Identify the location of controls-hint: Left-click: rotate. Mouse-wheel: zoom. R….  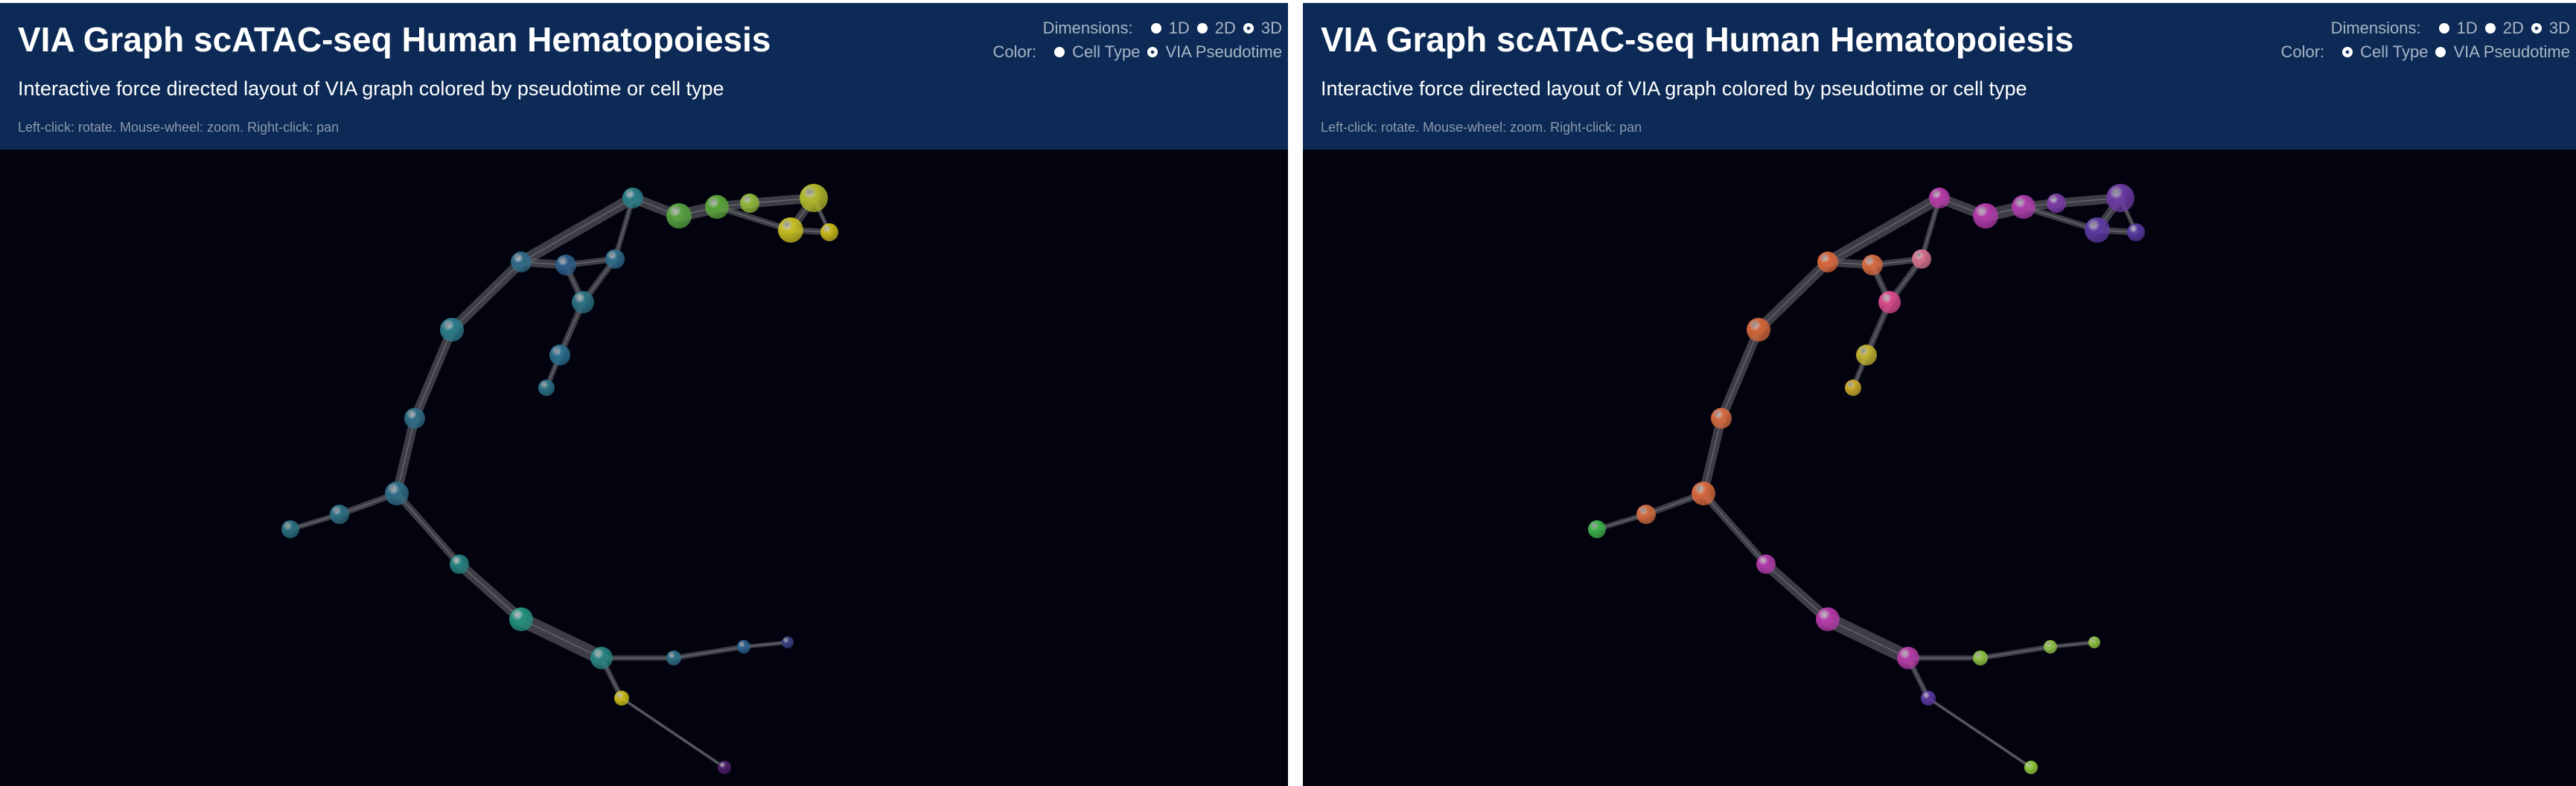
(178, 127).